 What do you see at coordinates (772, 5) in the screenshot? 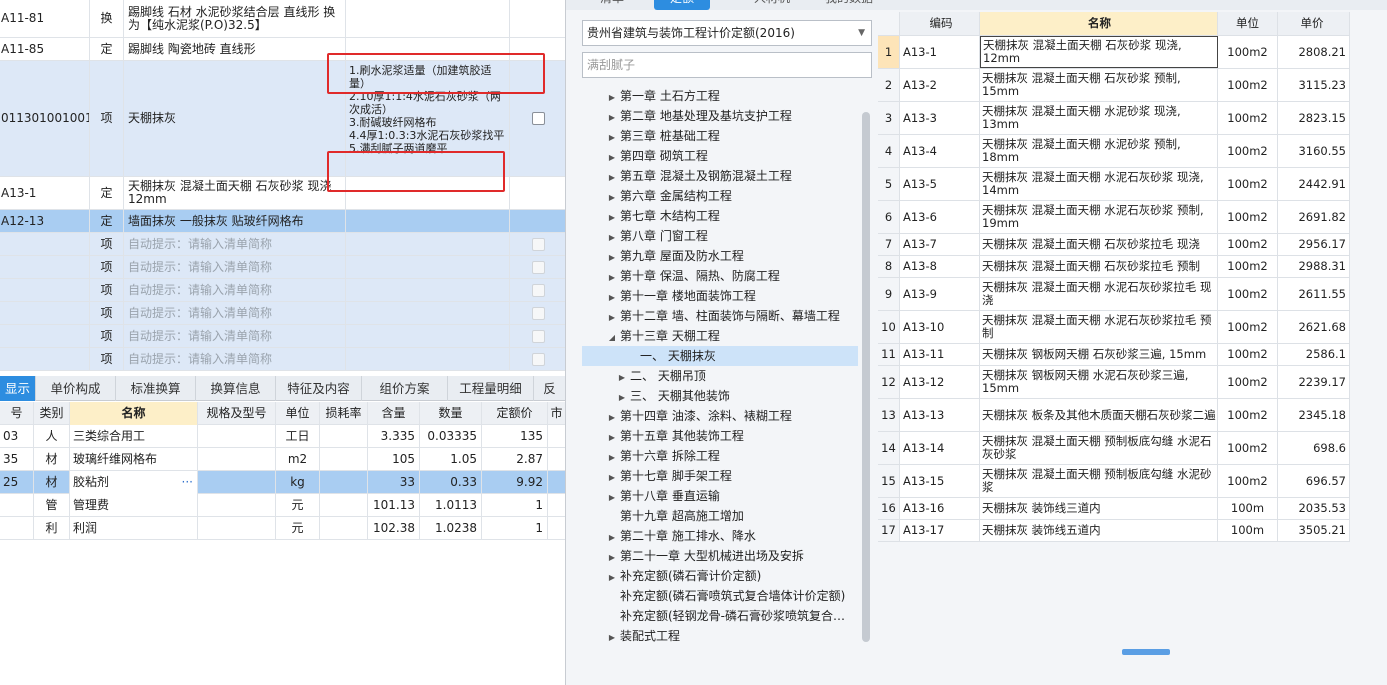
I see `panel-tab: 人材机` at bounding box center [772, 5].